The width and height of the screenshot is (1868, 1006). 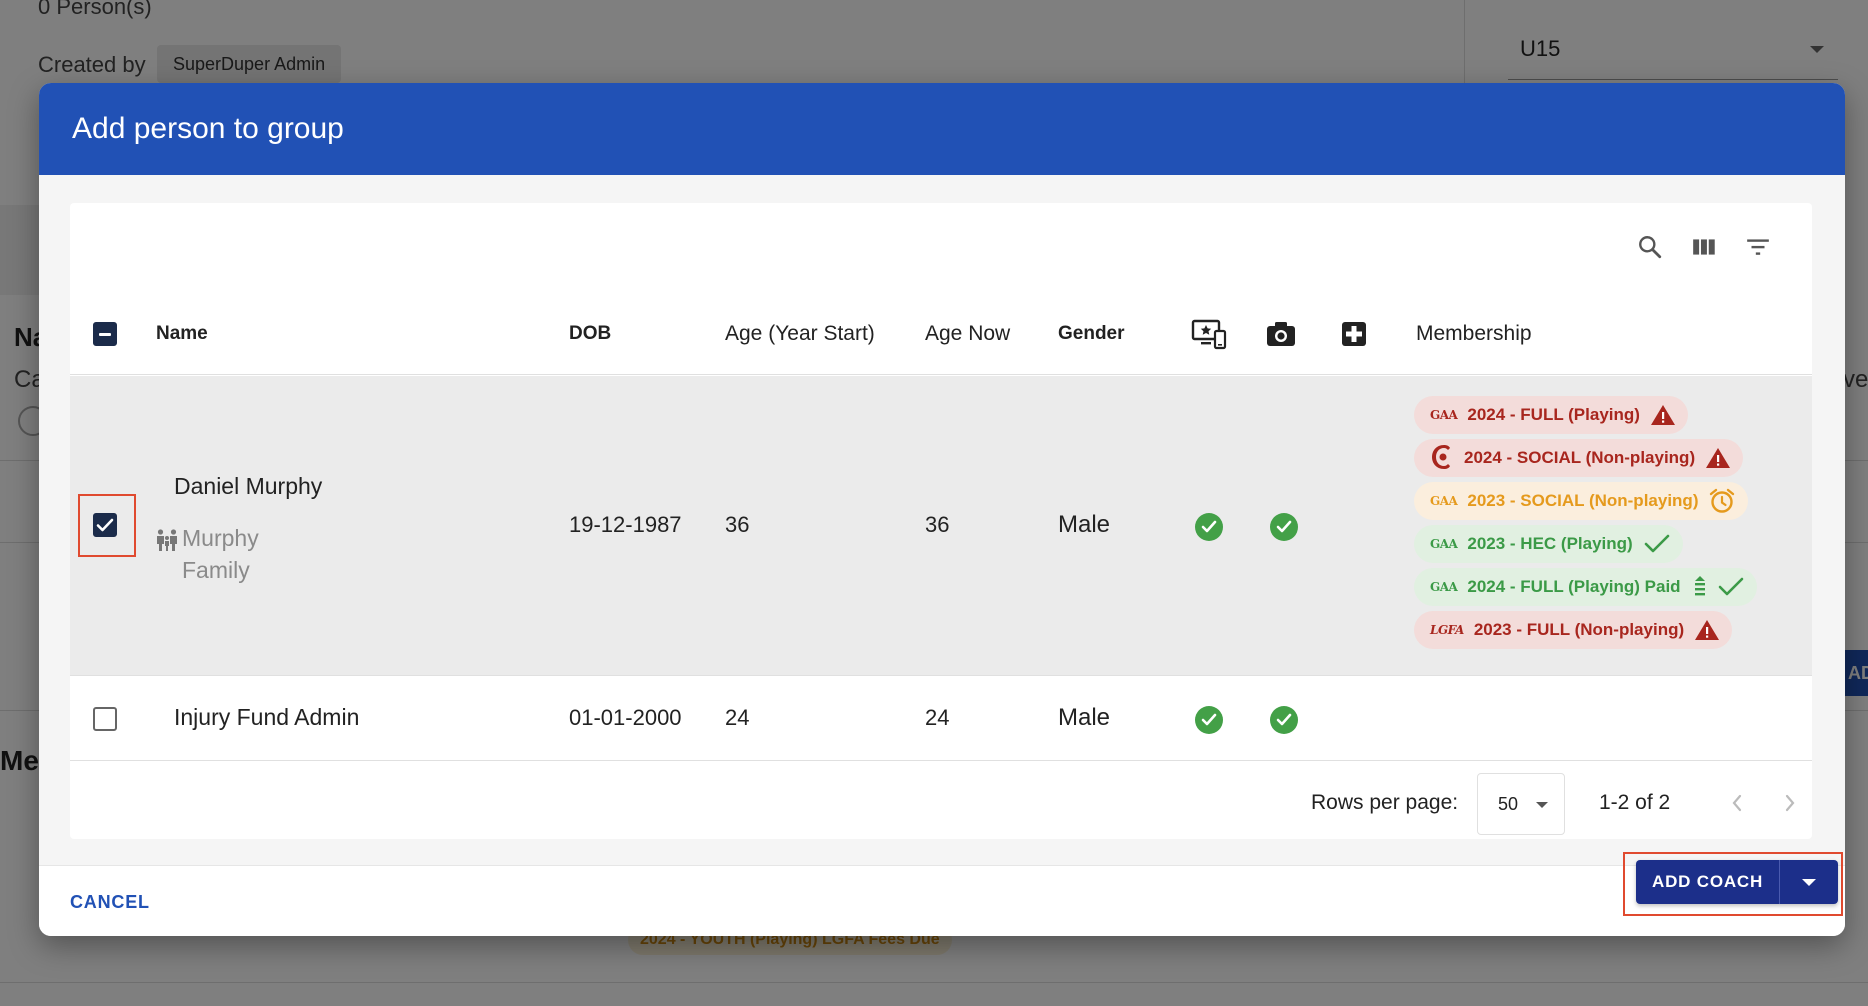 I want to click on membership-chip: GAA 2023 - SOCIAL (Non-playing), so click(x=1581, y=501).